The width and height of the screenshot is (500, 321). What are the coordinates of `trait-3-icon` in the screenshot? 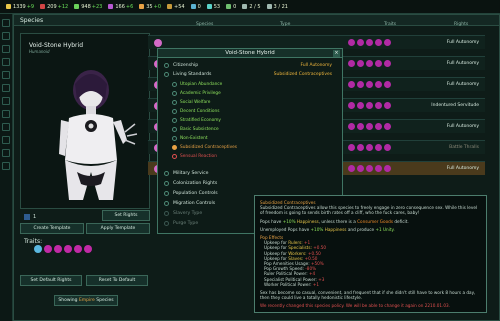 It's located at (58, 249).